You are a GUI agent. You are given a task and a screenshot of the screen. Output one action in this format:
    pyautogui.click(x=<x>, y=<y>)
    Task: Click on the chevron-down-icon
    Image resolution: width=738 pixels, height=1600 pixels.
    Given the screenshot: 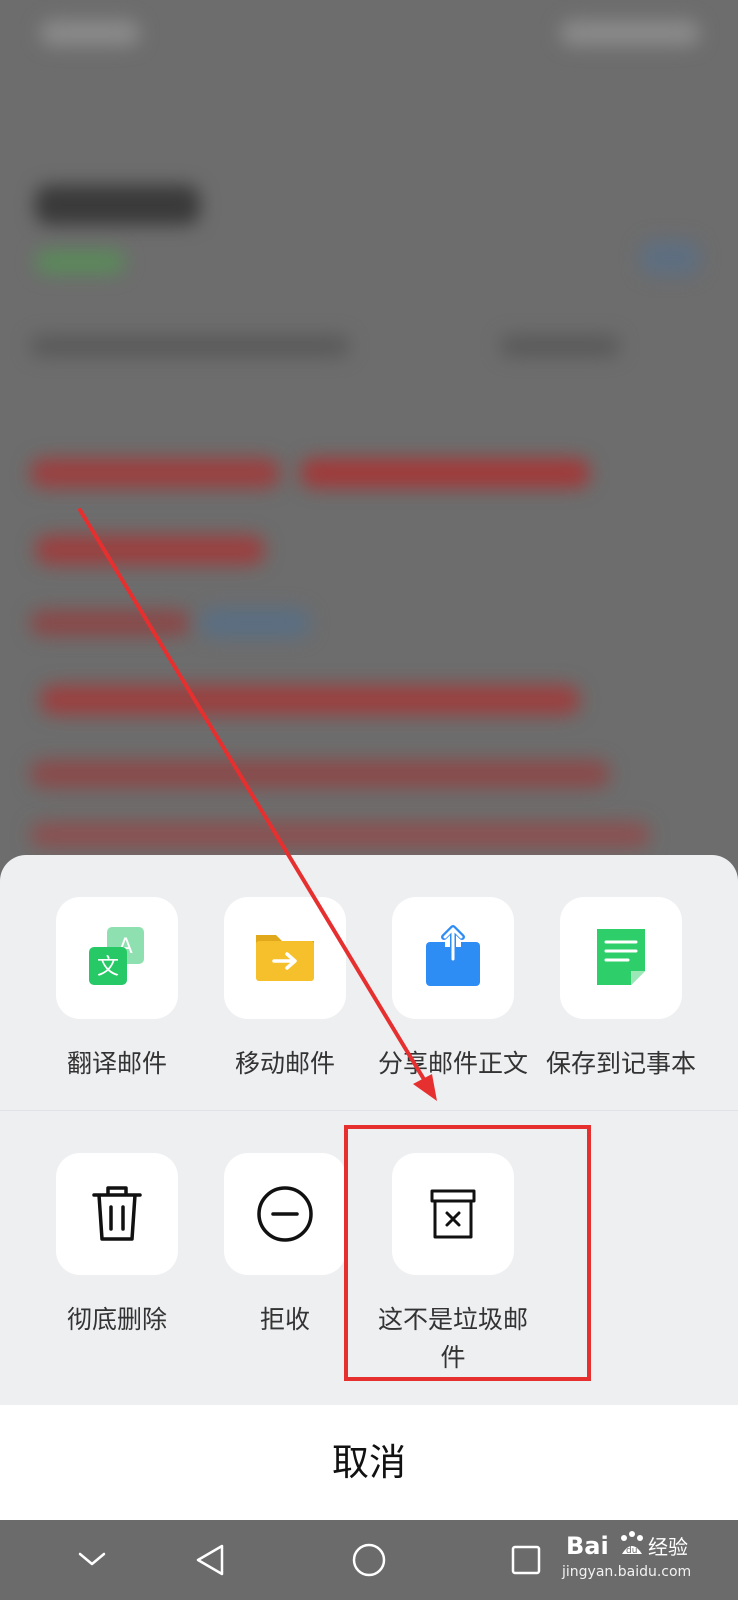 What is the action you would take?
    pyautogui.click(x=92, y=1560)
    